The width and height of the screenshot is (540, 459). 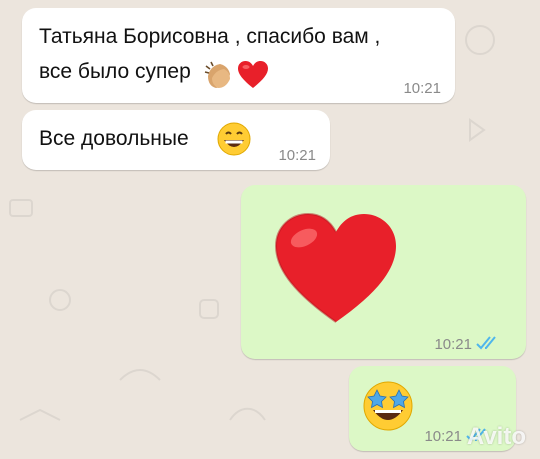 I want to click on red-heart-icon, so click(x=253, y=74).